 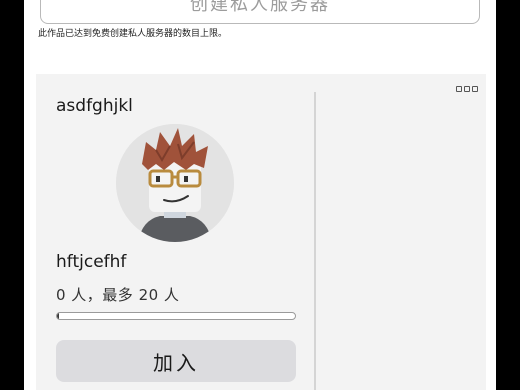 What do you see at coordinates (176, 316) in the screenshot?
I see `capacity-progress-bar` at bounding box center [176, 316].